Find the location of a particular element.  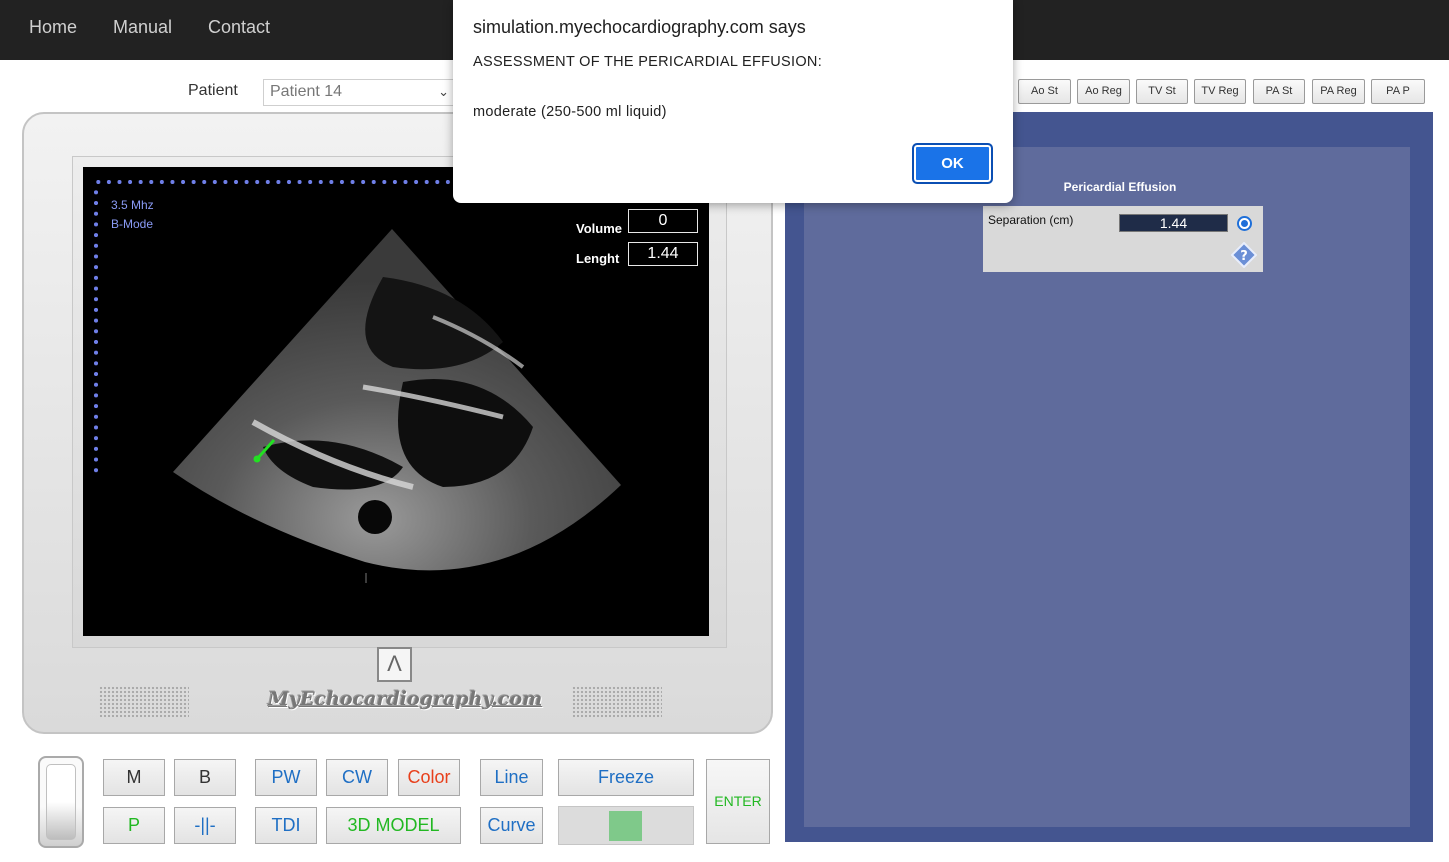

pa-st-button: PA St is located at coordinates (1279, 91).